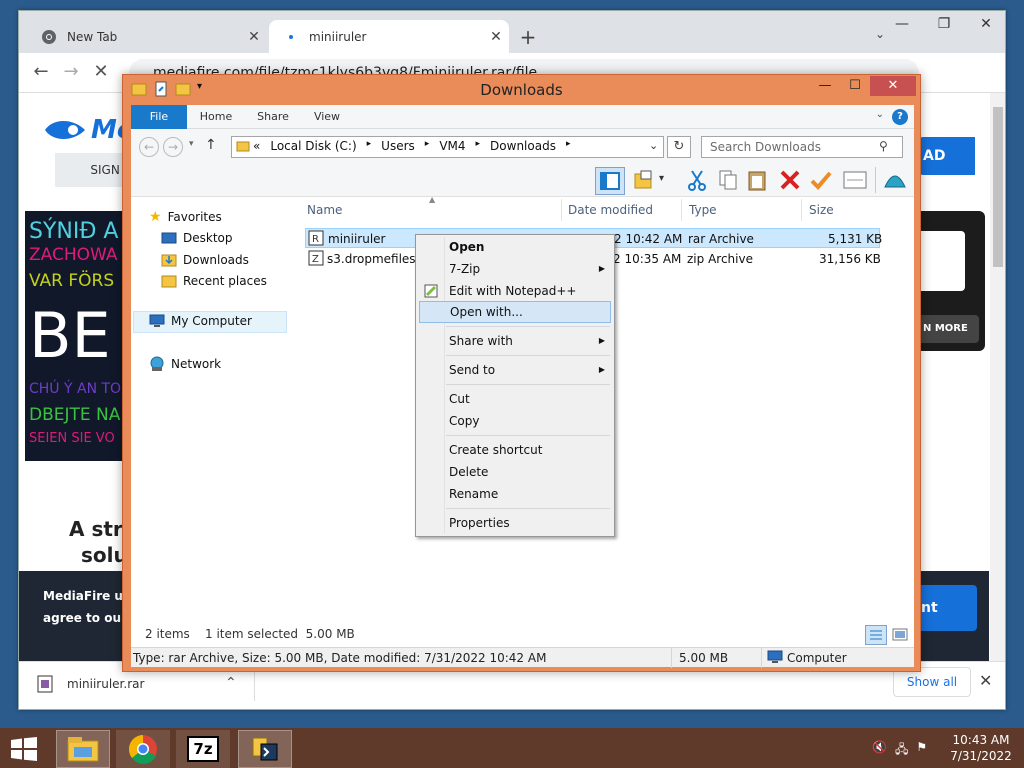  Describe the element at coordinates (515, 450) in the screenshot. I see `menu-item-create-shortcut: Create shortcut` at that location.